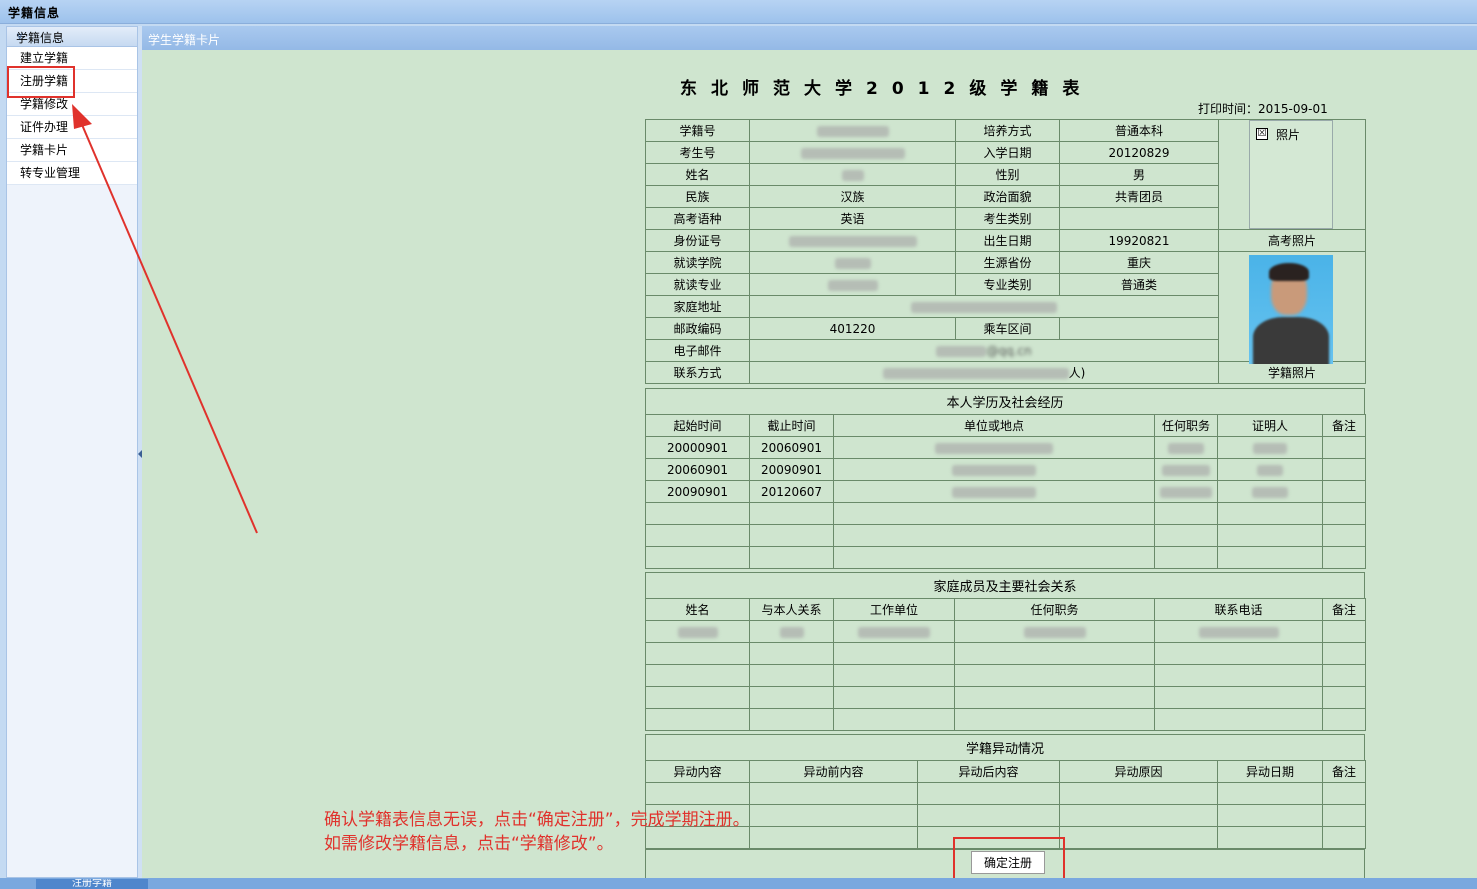 This screenshot has width=1477, height=889. Describe the element at coordinates (165, 319) in the screenshot. I see `annotation-arrow` at that location.